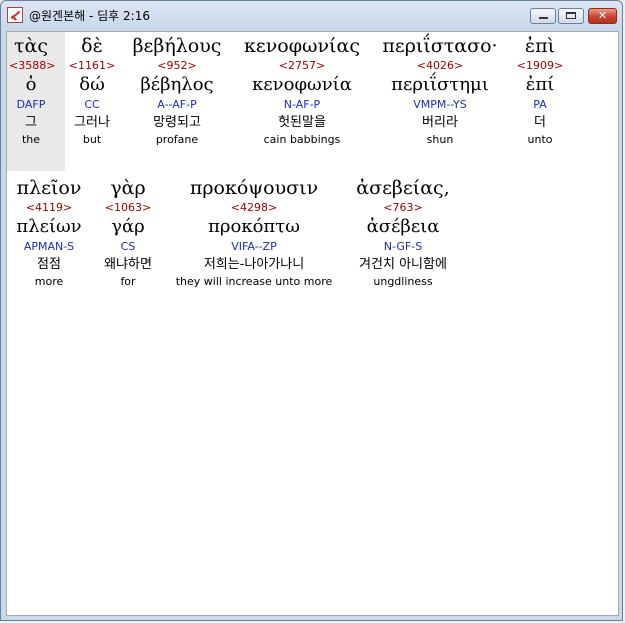 This screenshot has height=623, width=625. What do you see at coordinates (540, 46) in the screenshot?
I see `greek-word: ἐπὶ` at bounding box center [540, 46].